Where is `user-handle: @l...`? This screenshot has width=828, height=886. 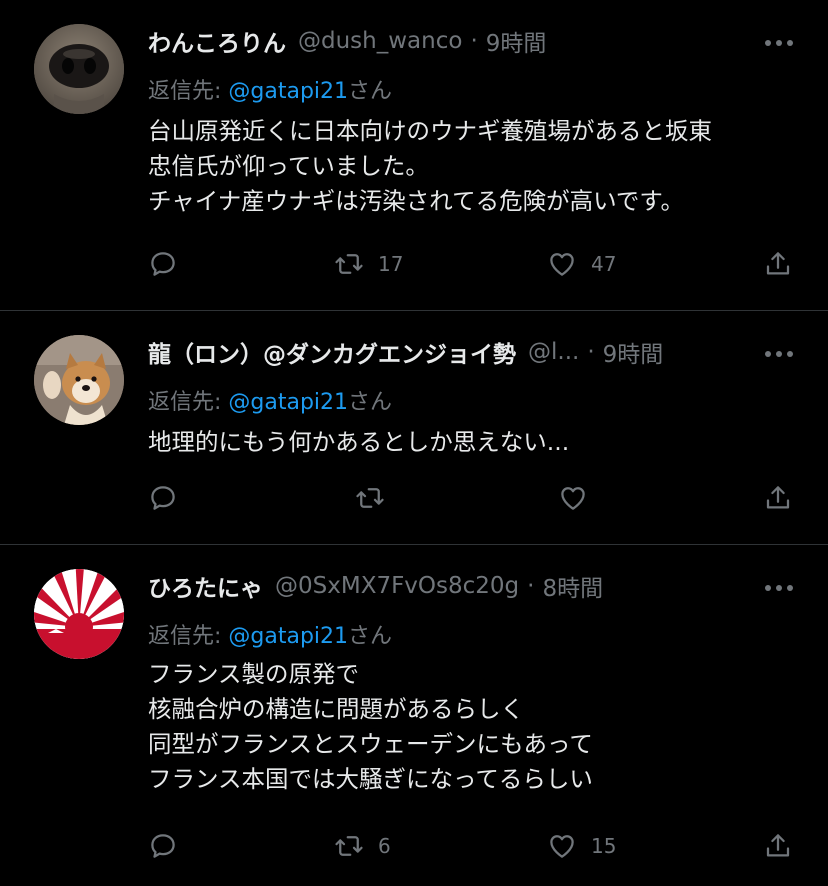 user-handle: @l... is located at coordinates (553, 352).